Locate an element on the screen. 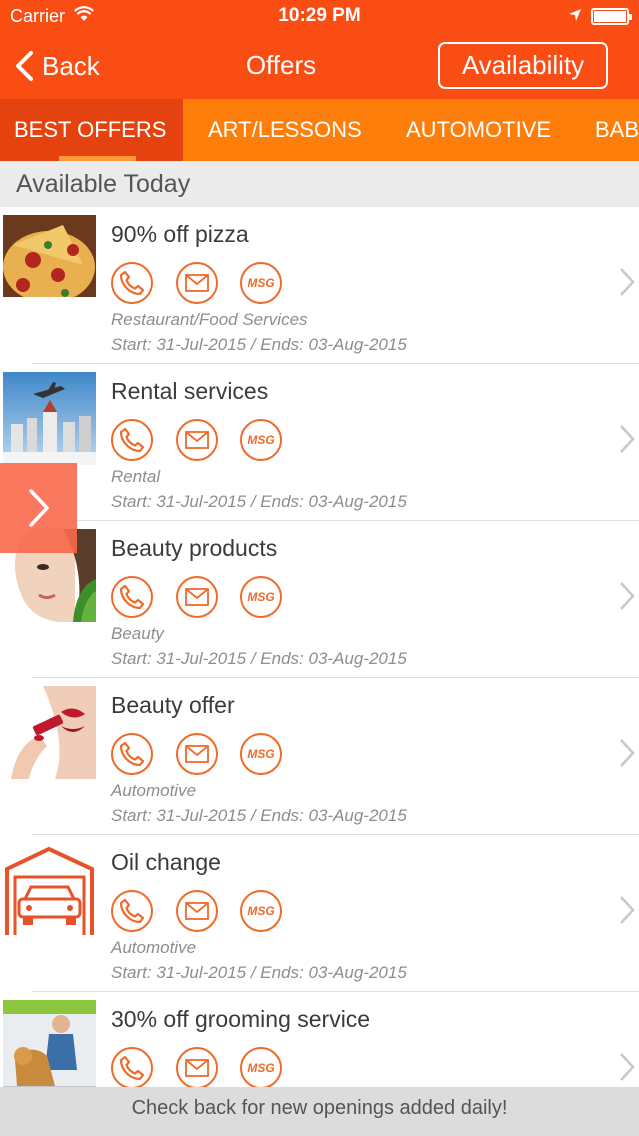 This screenshot has width=639, height=1136. offer-category: Beauty is located at coordinates (137, 633).